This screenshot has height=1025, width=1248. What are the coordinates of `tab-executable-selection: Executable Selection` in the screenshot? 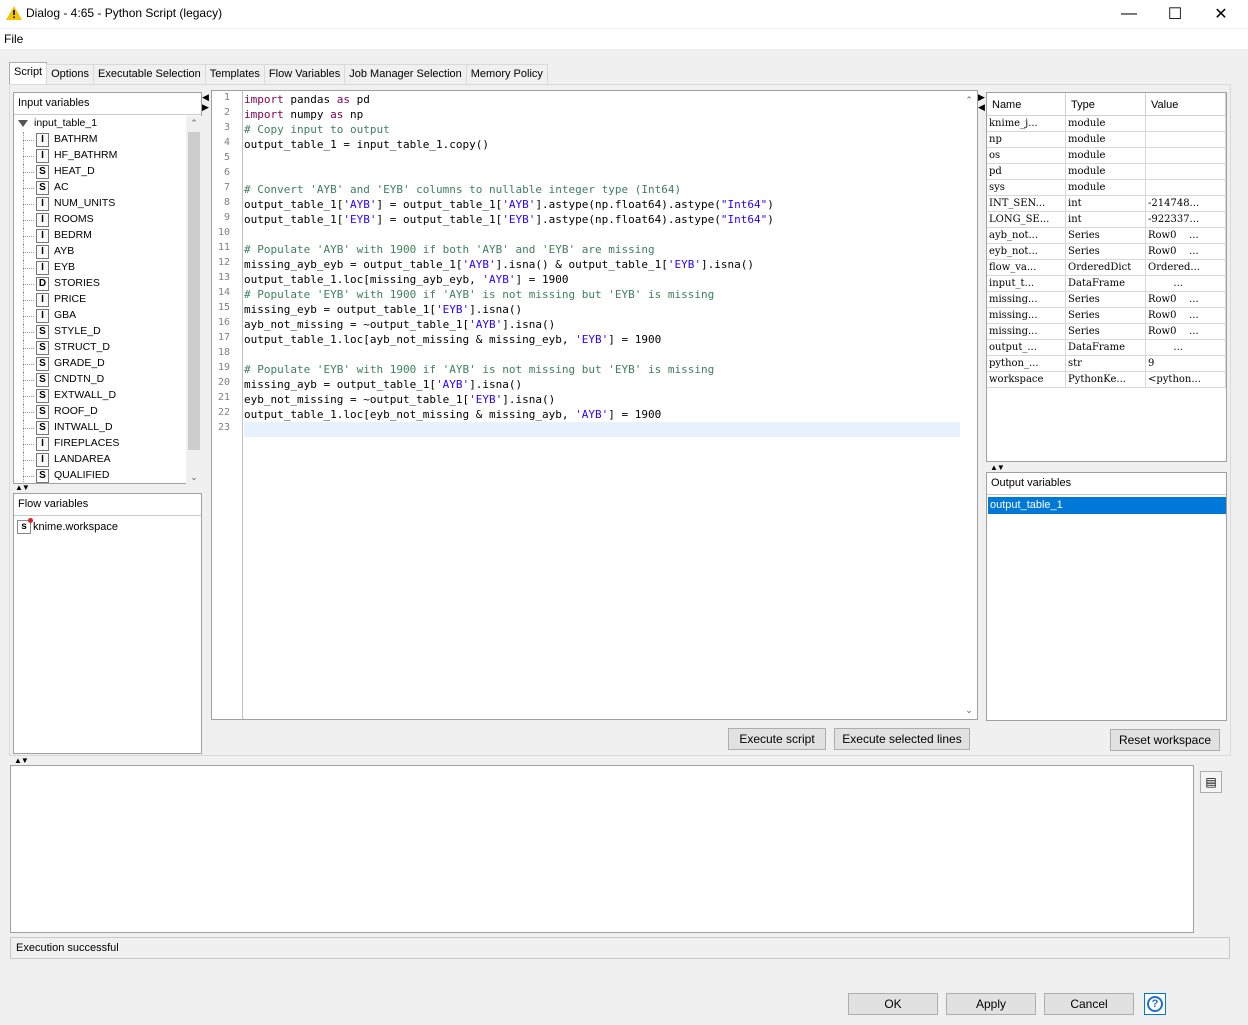 It's located at (149, 74).